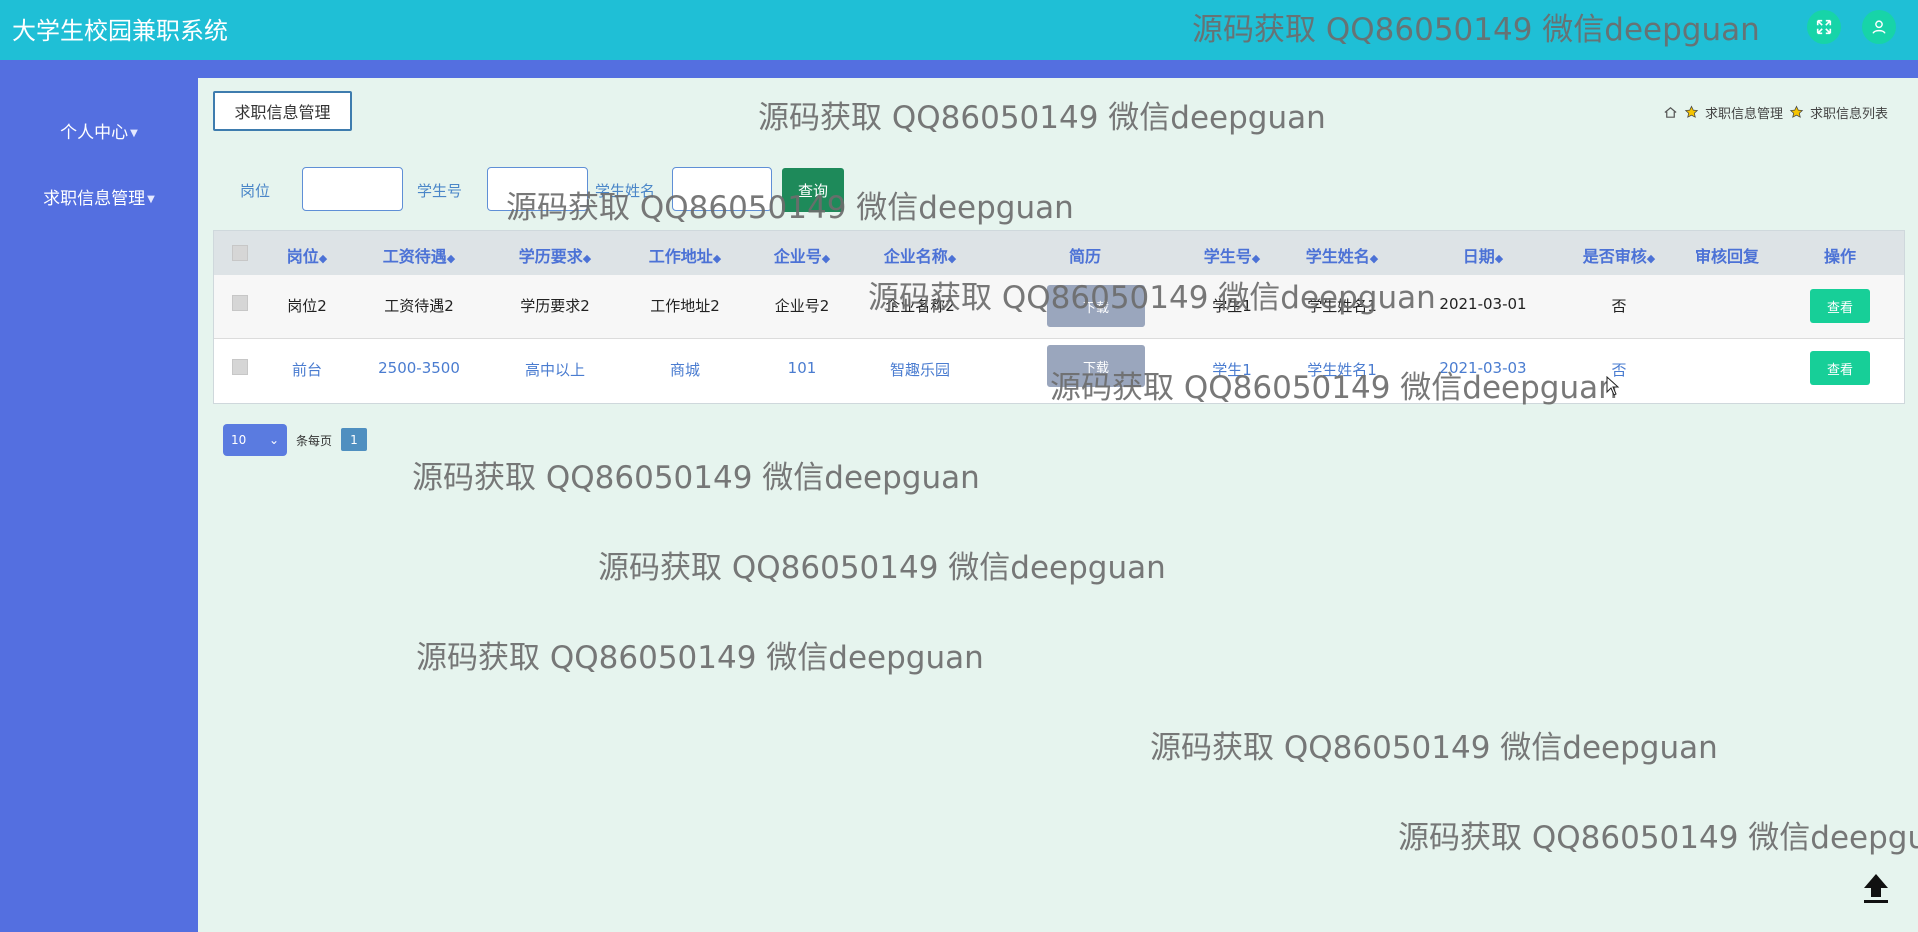  What do you see at coordinates (1619, 306) in the screenshot?
I see `cell-reviewed: 否` at bounding box center [1619, 306].